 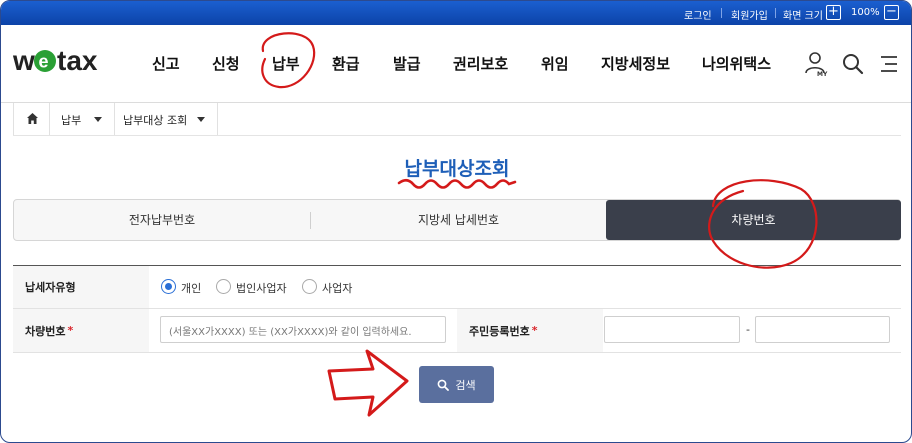 What do you see at coordinates (71, 120) in the screenshot?
I see `breadcrumb-level1-label: 납부` at bounding box center [71, 120].